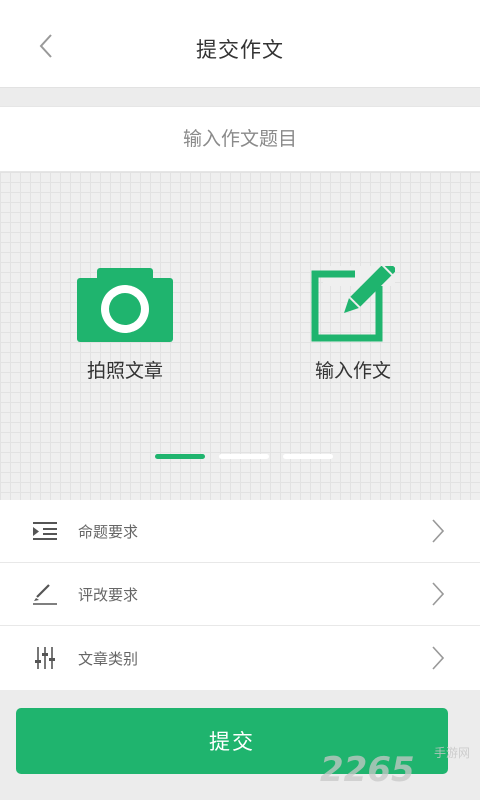 This screenshot has height=800, width=480. What do you see at coordinates (45, 658) in the screenshot?
I see `sliders-icon` at bounding box center [45, 658].